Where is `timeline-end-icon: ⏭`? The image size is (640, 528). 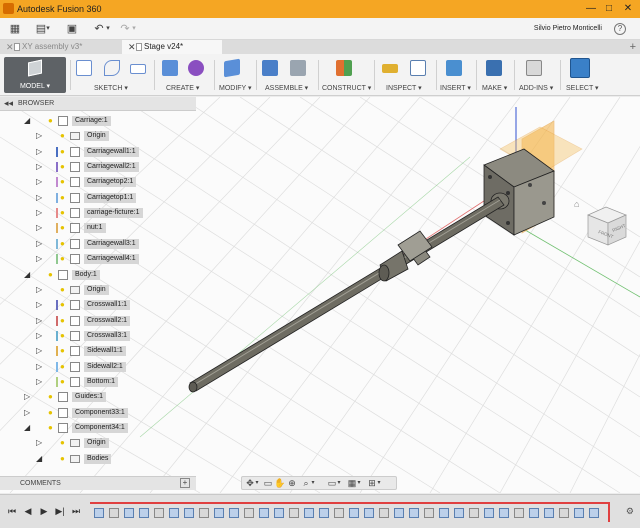
timeline-end-icon: ⏭ is located at coordinates (76, 511).